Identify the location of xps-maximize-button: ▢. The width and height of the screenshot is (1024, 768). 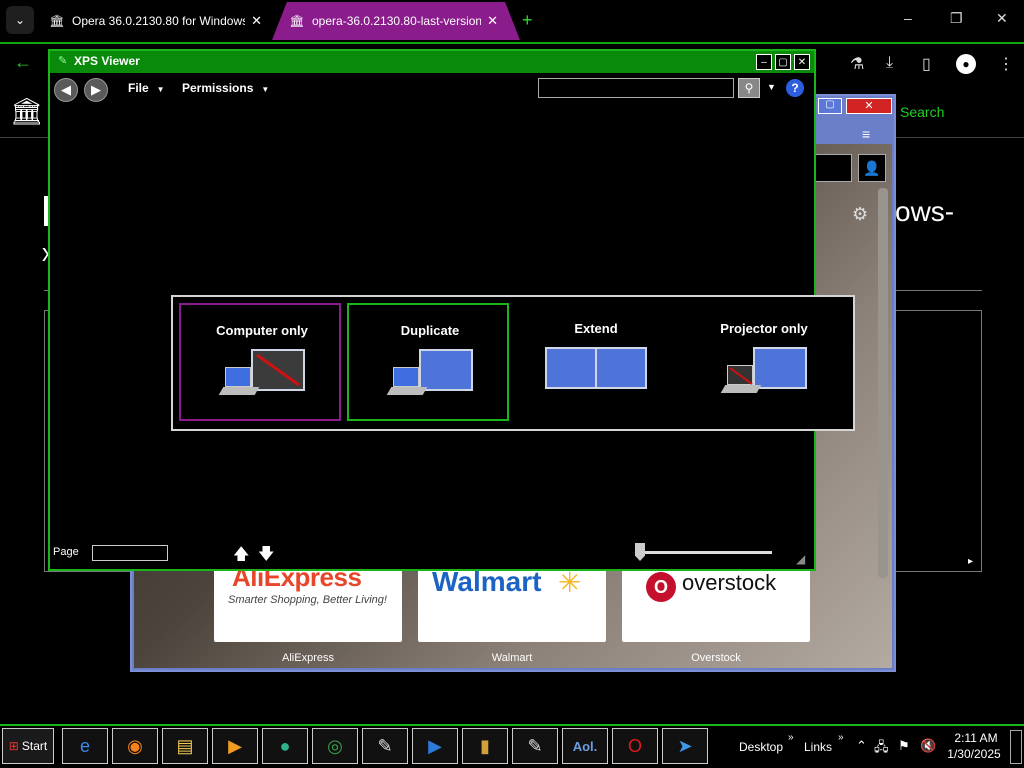
(783, 62).